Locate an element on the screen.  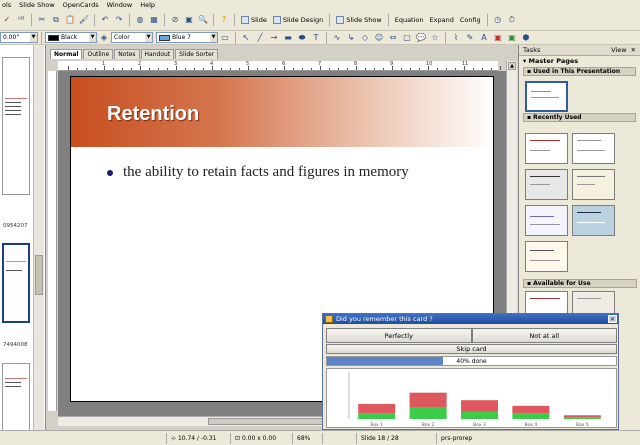
line-color-select: Black ▼ is located at coordinates (71, 37).